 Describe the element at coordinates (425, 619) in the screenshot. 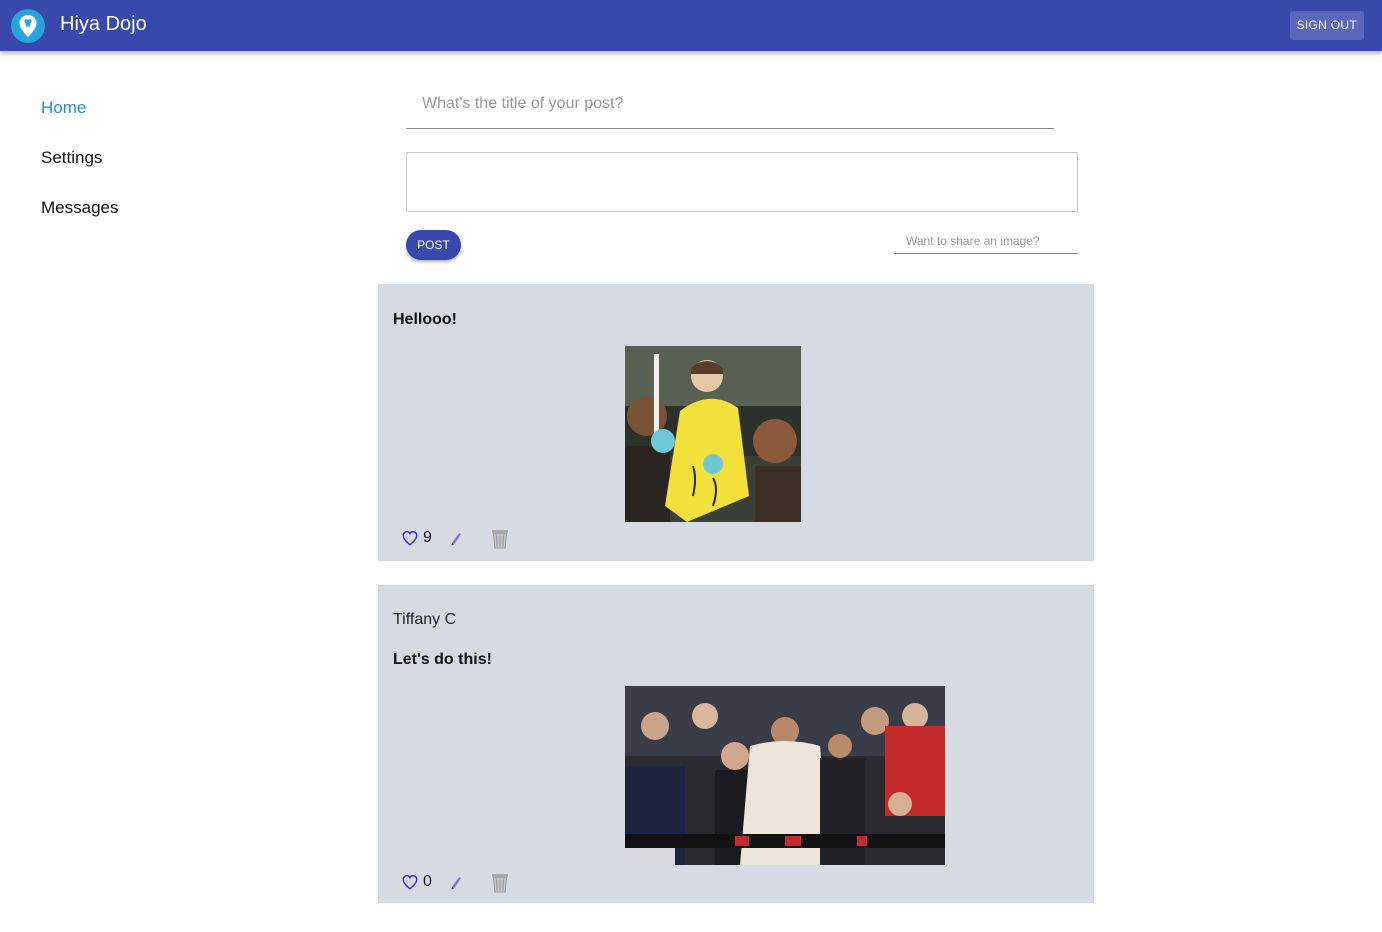

I see `post-author: Tiffany C` at that location.